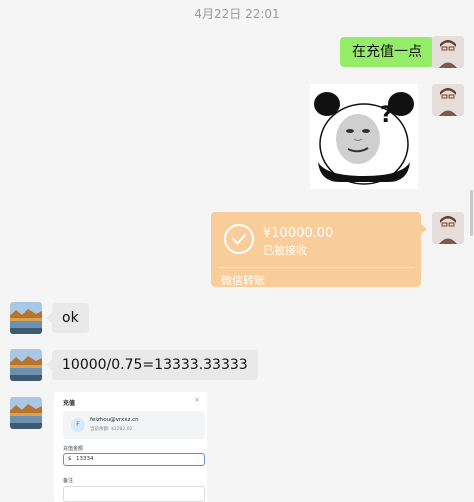 Image resolution: width=474 pixels, height=502 pixels. I want to click on incoming-message-bubble: ok, so click(67, 318).